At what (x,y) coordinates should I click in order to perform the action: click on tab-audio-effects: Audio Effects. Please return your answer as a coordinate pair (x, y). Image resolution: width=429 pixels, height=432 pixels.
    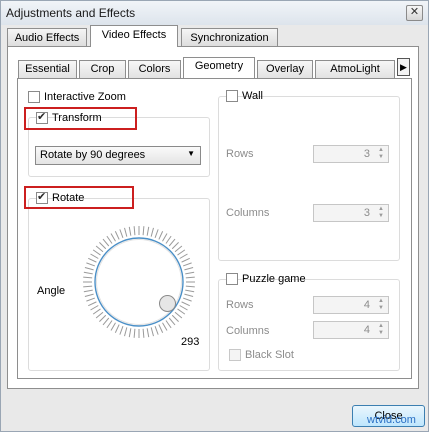
    Looking at the image, I should click on (47, 37).